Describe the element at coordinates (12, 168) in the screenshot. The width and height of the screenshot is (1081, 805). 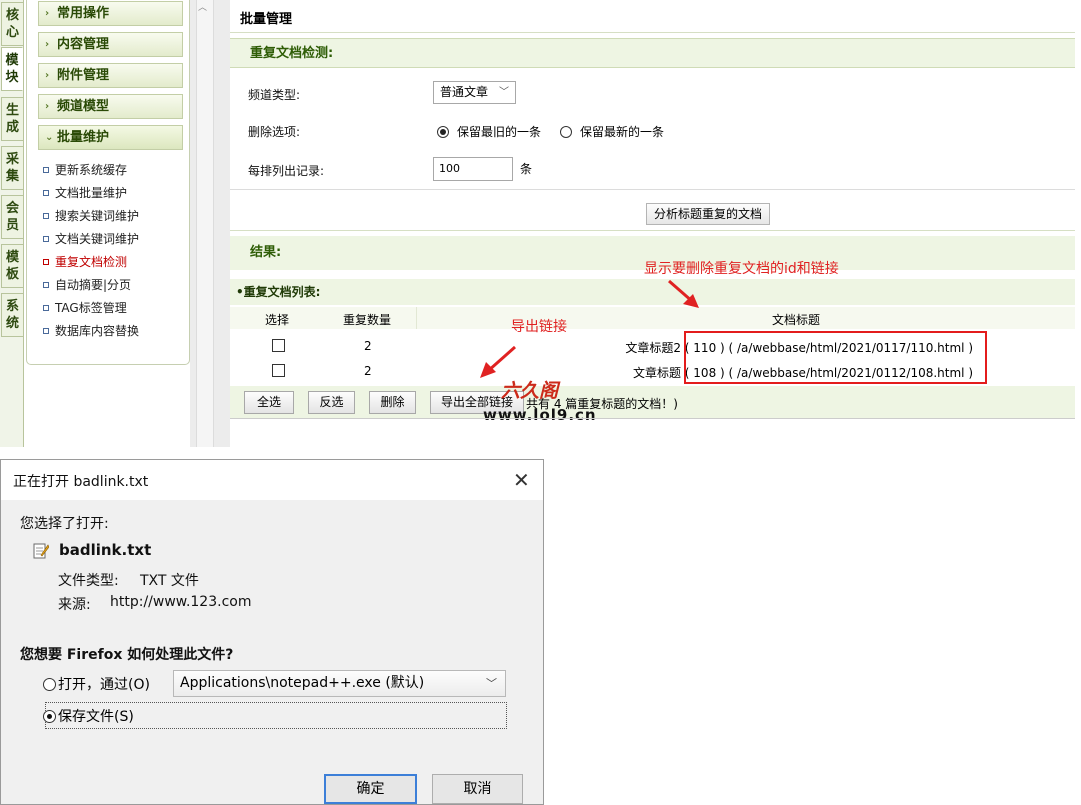
I see `tab-collect: 采集` at that location.